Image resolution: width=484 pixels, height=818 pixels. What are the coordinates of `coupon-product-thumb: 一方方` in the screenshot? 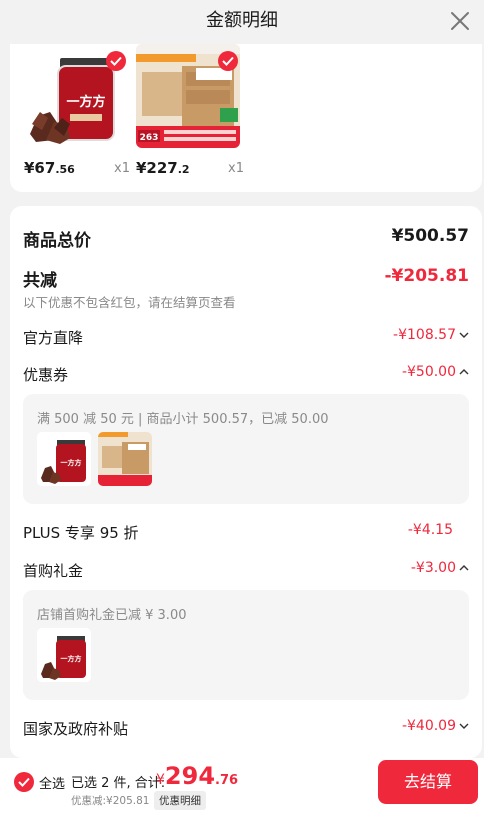 It's located at (64, 459).